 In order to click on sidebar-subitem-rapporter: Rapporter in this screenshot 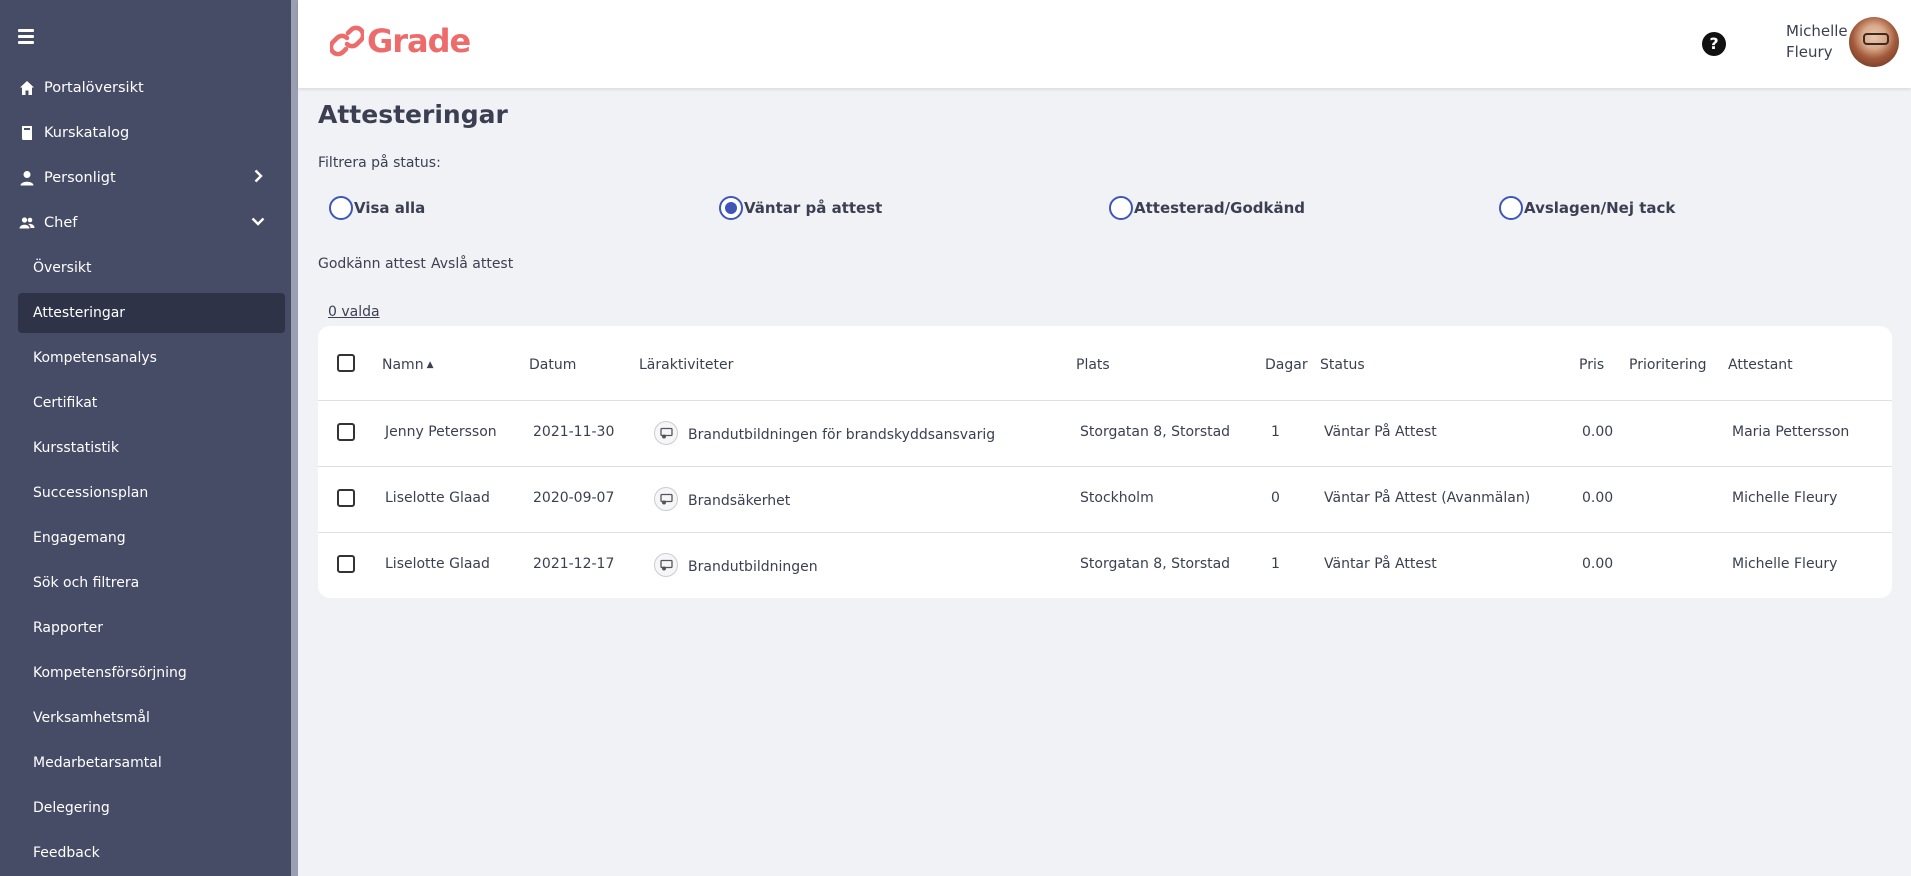, I will do `click(151, 628)`.